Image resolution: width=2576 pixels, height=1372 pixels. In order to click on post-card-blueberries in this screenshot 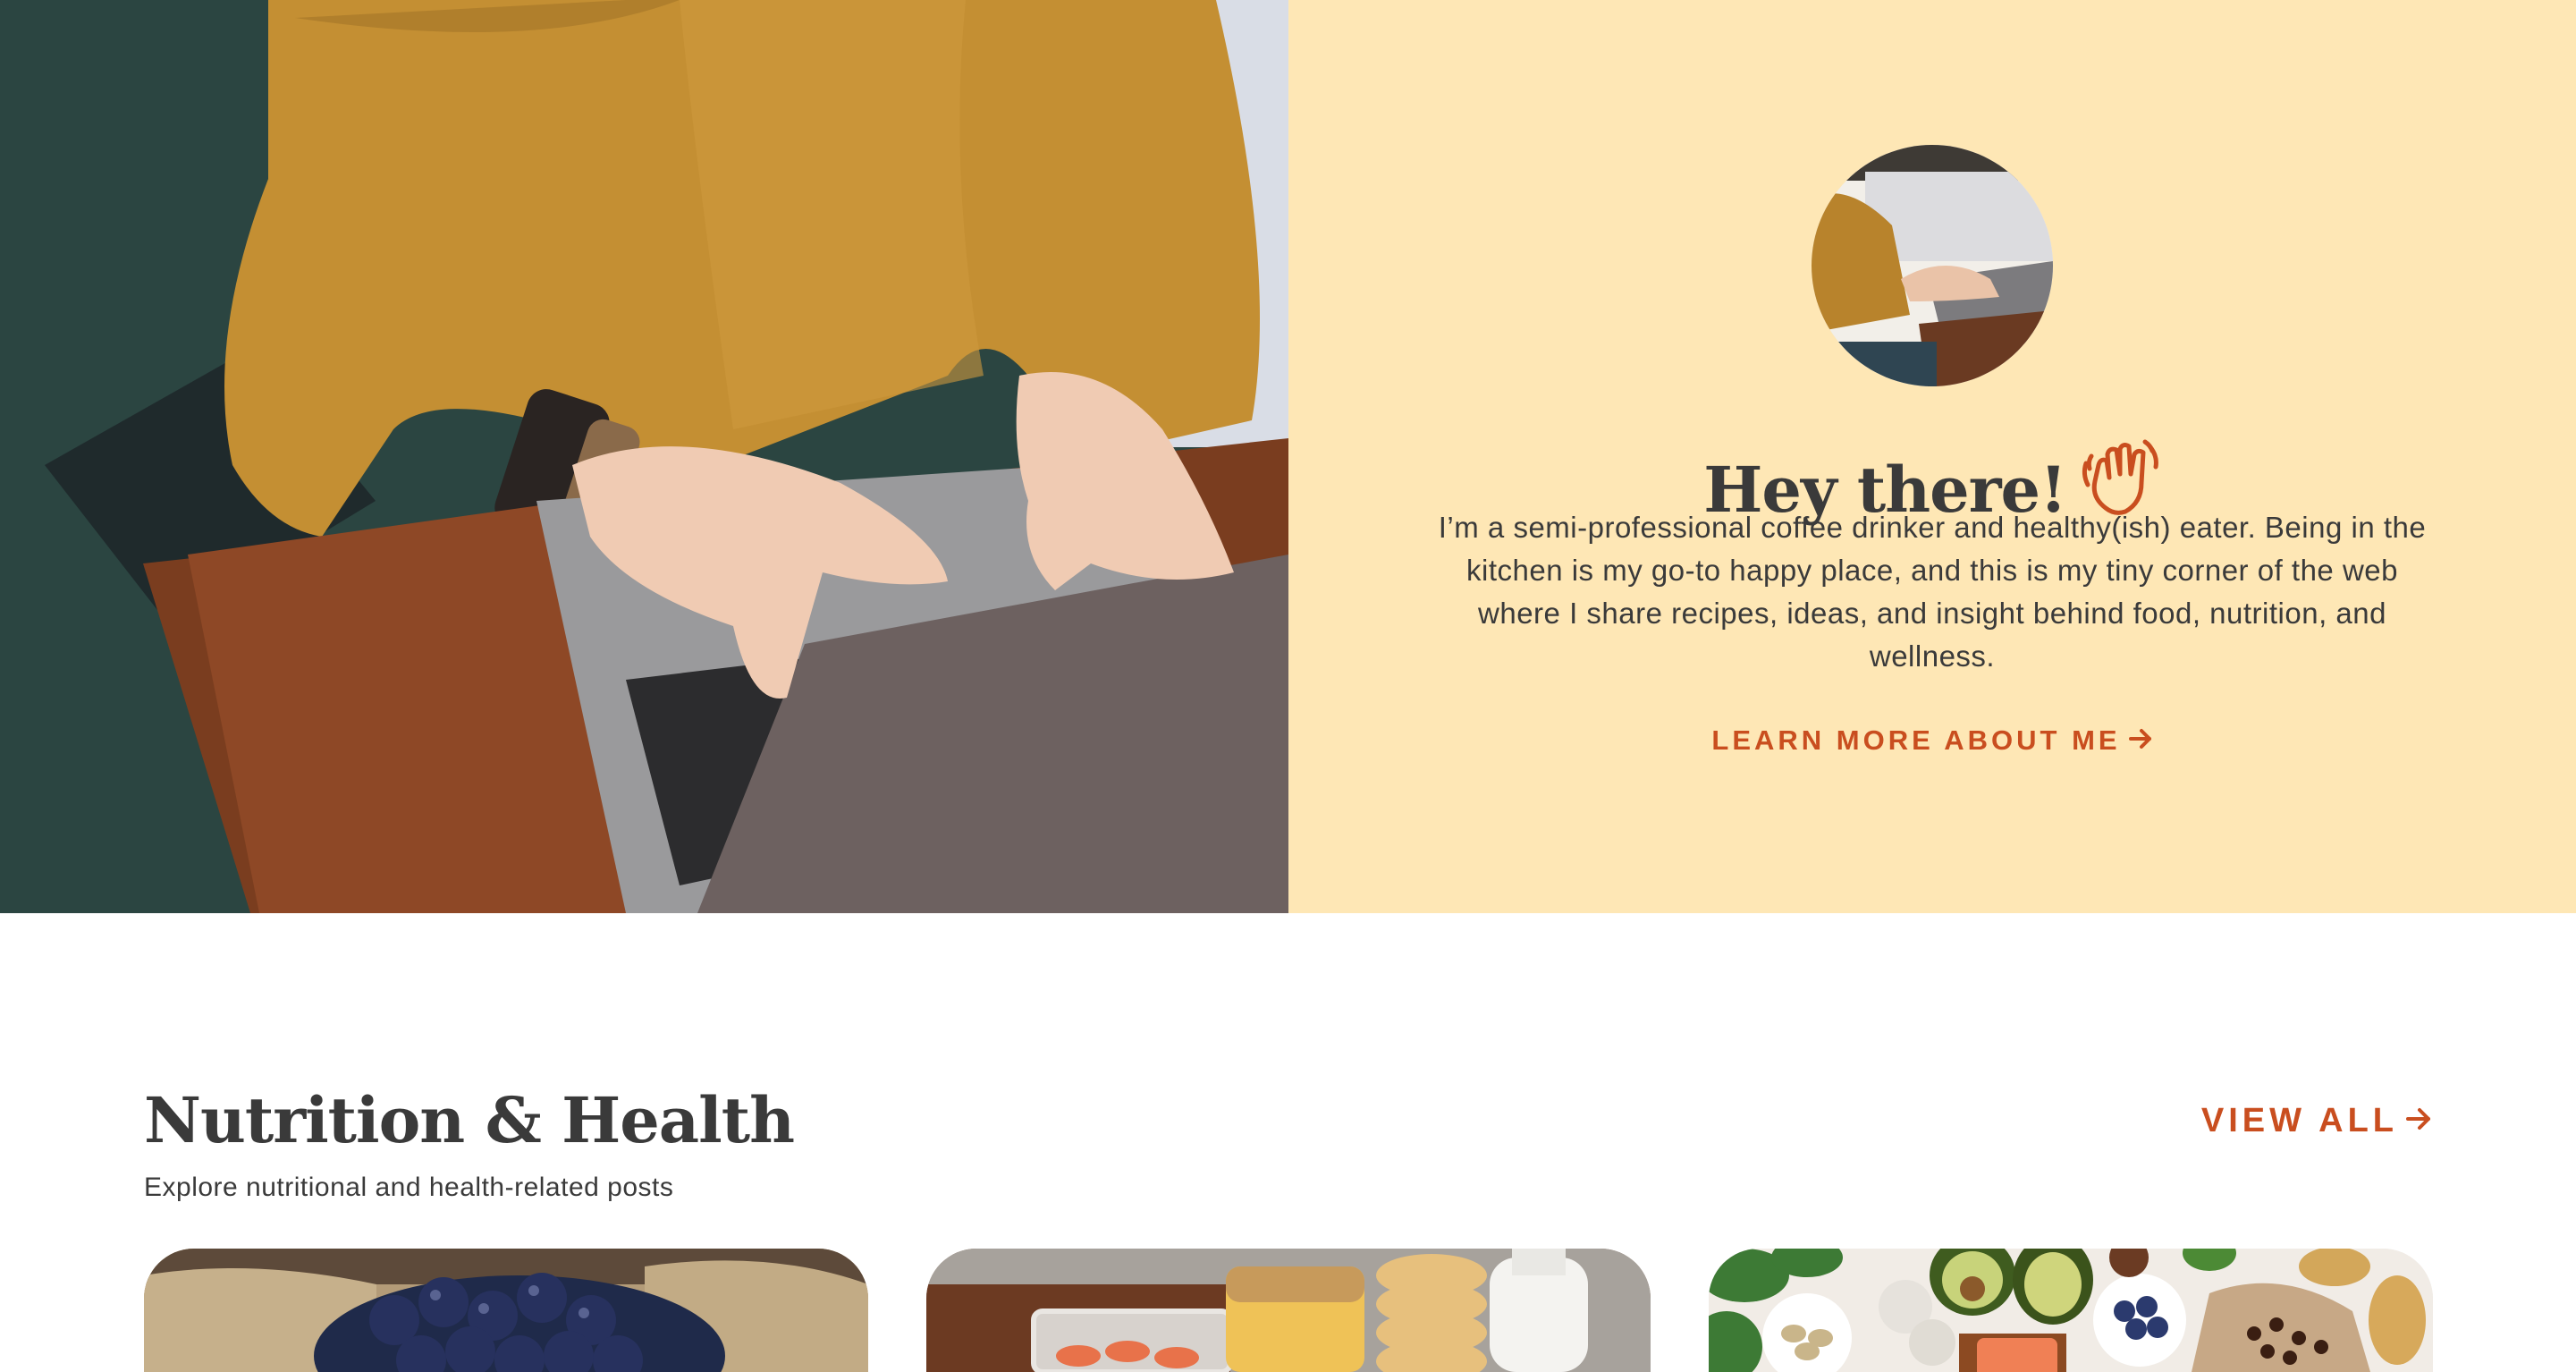, I will do `click(506, 1310)`.